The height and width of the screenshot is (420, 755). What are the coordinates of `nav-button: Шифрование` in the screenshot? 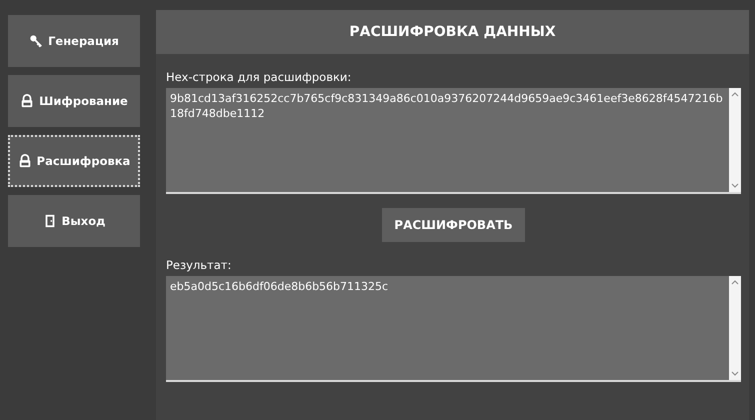 It's located at (74, 101).